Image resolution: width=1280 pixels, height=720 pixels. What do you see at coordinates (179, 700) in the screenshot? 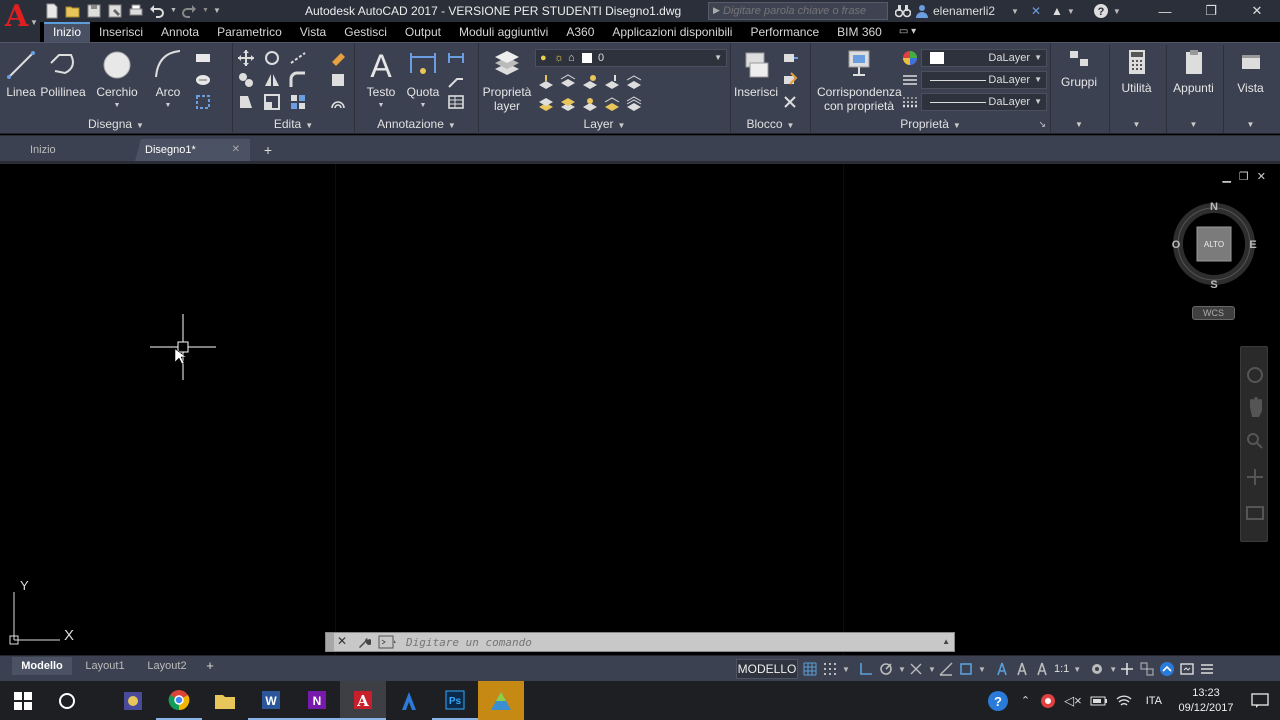
I see `taskbar-chrome` at bounding box center [179, 700].